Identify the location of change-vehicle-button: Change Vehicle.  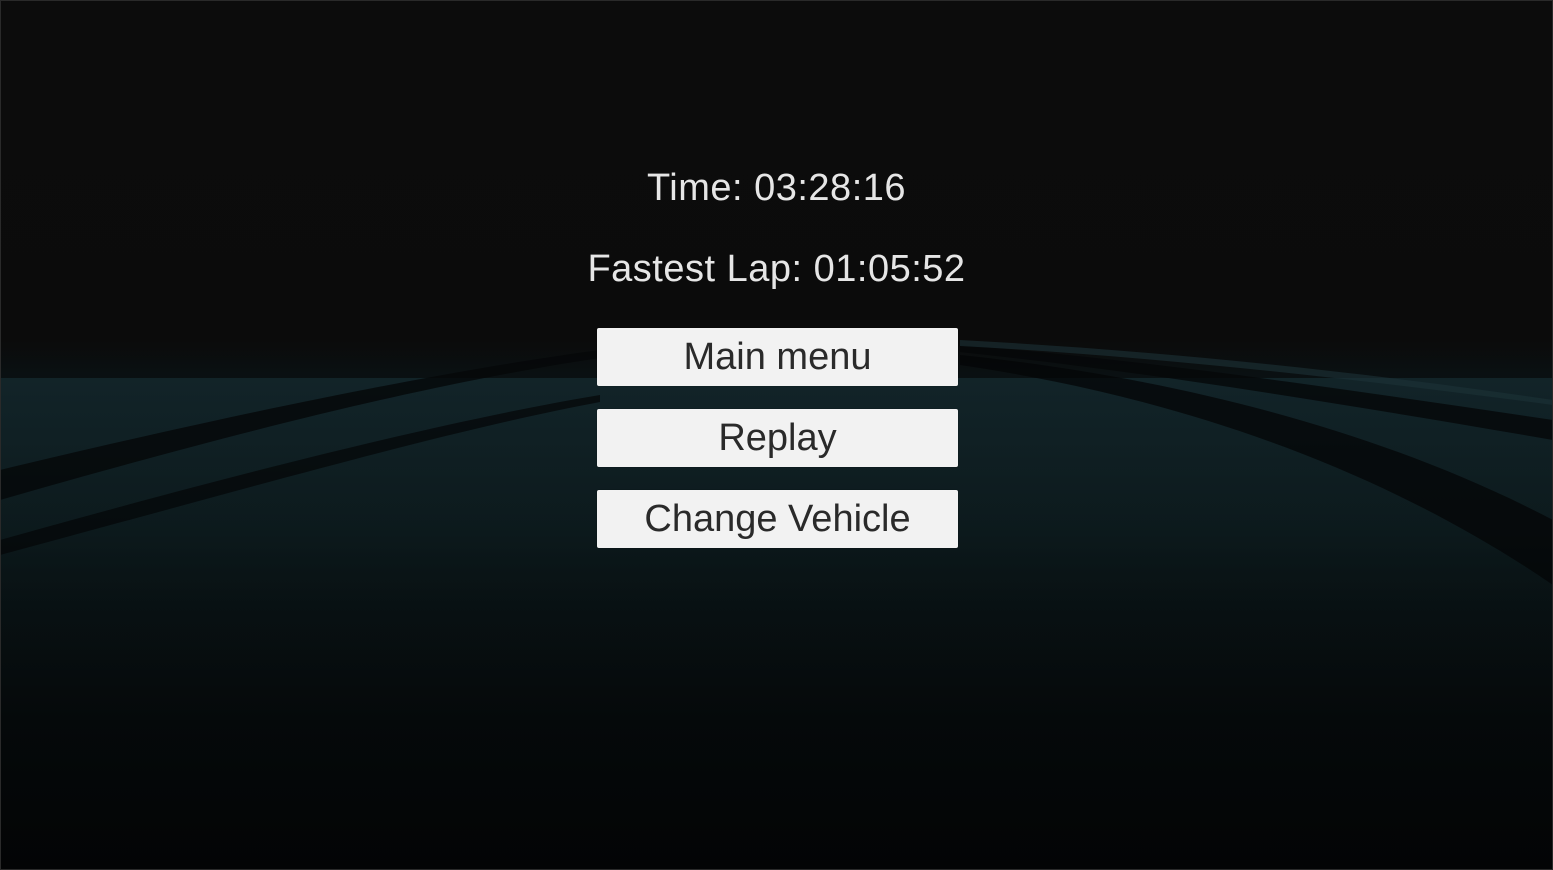
(777, 519).